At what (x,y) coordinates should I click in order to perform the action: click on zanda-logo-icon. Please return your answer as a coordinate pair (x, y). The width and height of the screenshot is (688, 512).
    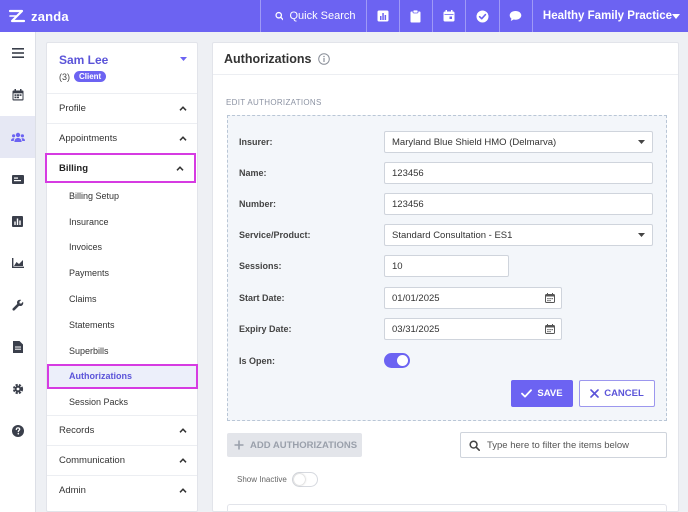
    Looking at the image, I should click on (17, 16).